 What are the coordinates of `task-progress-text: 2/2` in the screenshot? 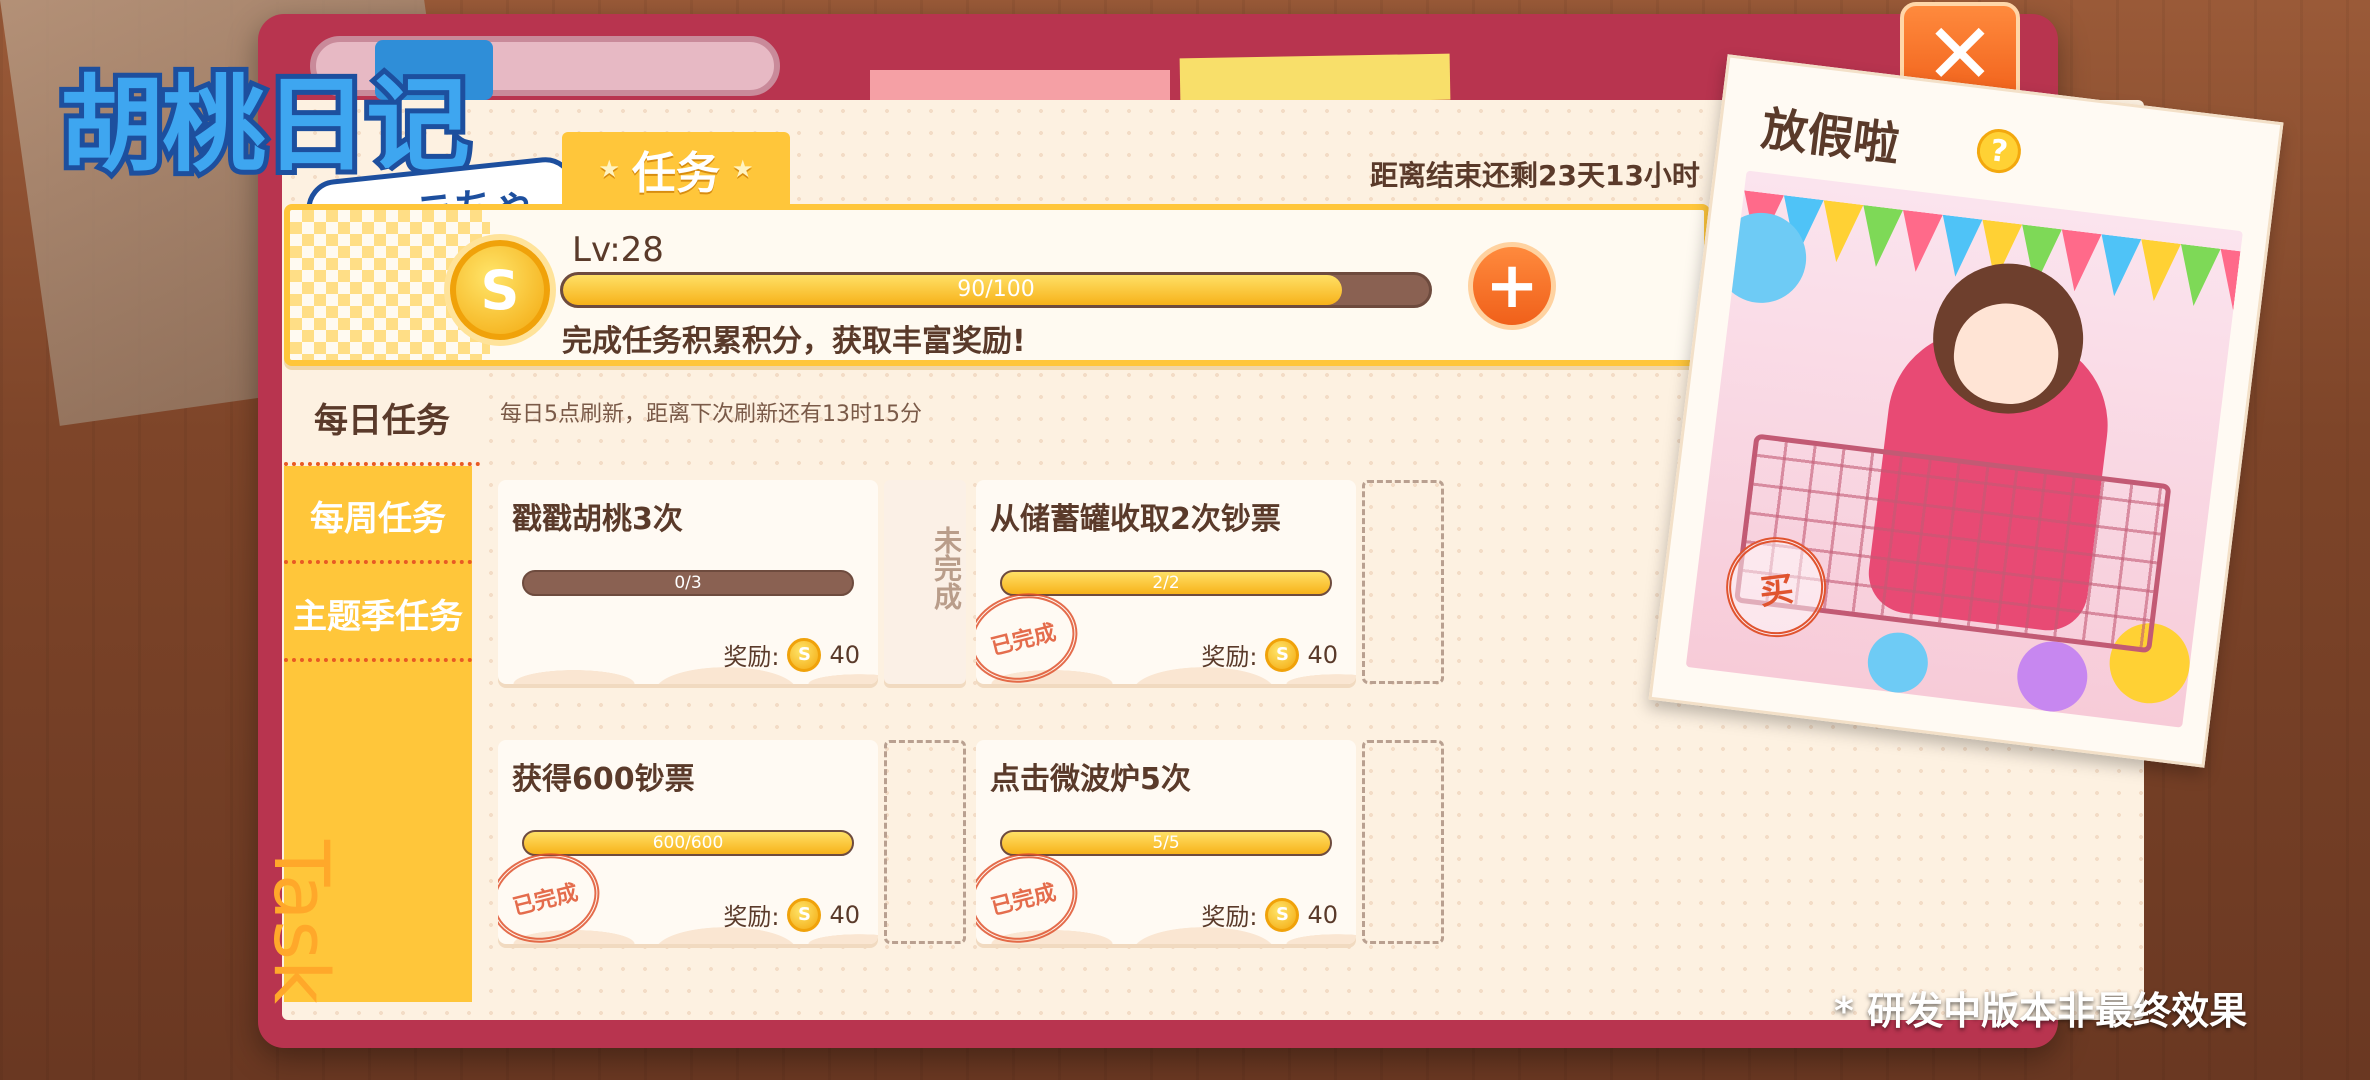 It's located at (1166, 583).